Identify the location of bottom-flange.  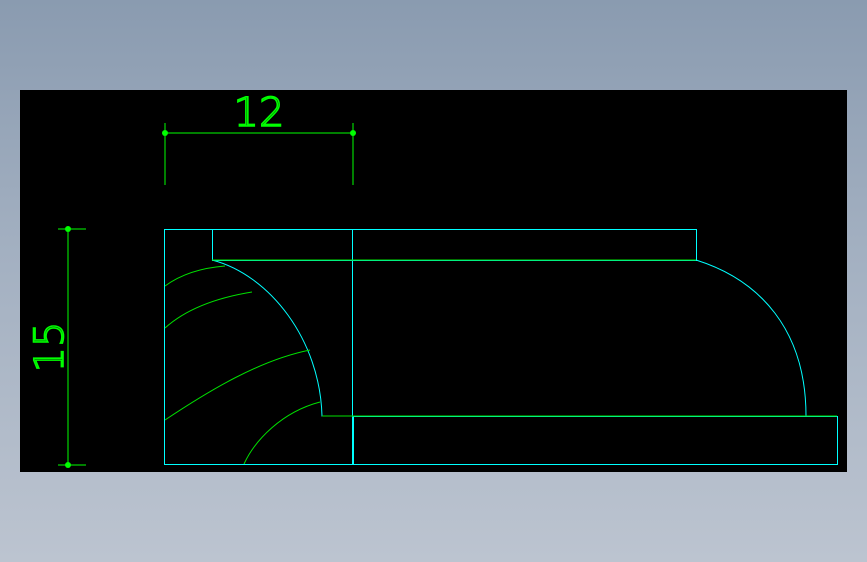
(595, 440).